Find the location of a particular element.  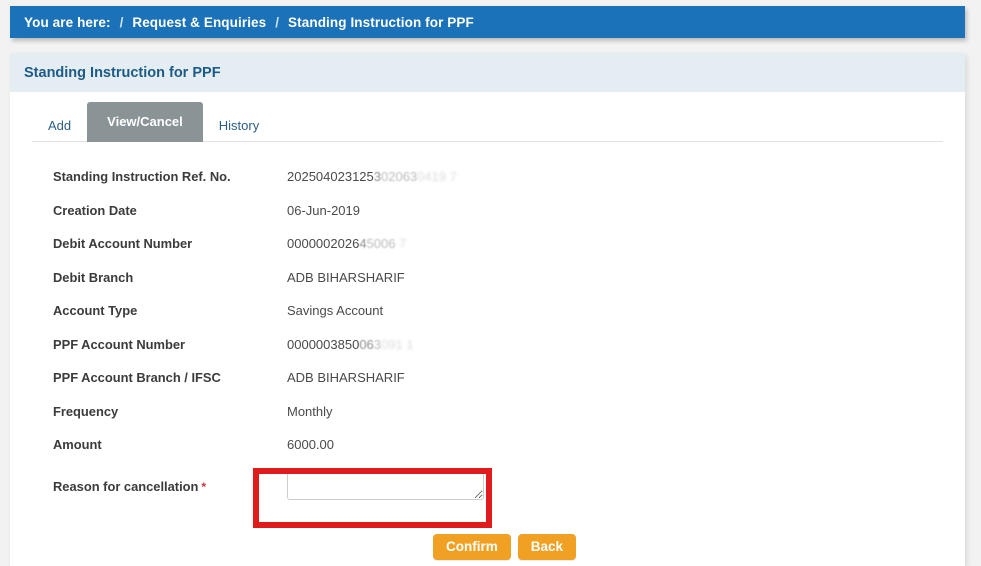

back-button: Back is located at coordinates (547, 546).